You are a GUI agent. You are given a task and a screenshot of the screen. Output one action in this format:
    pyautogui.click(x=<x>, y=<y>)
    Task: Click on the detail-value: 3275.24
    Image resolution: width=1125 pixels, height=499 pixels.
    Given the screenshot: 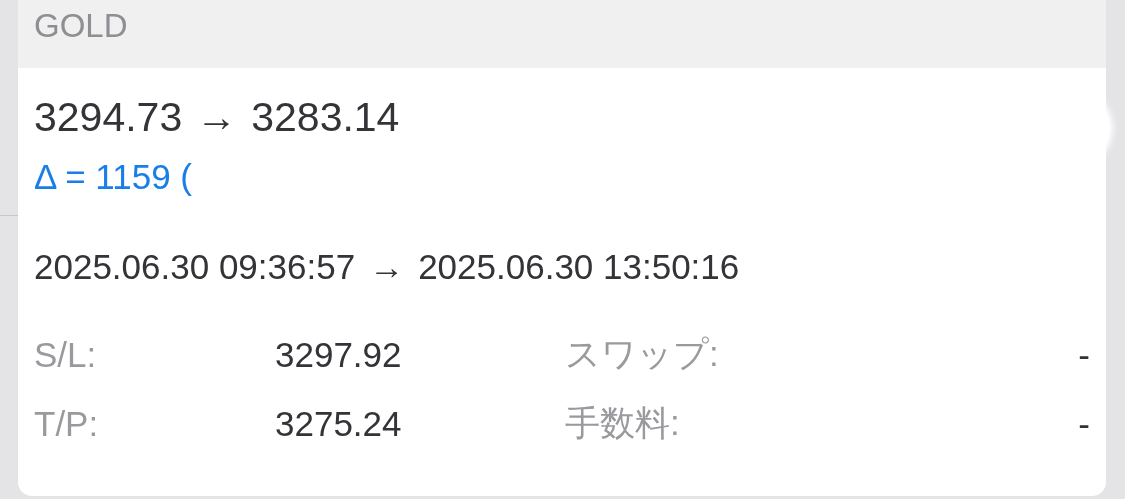 What is the action you would take?
    pyautogui.click(x=339, y=423)
    